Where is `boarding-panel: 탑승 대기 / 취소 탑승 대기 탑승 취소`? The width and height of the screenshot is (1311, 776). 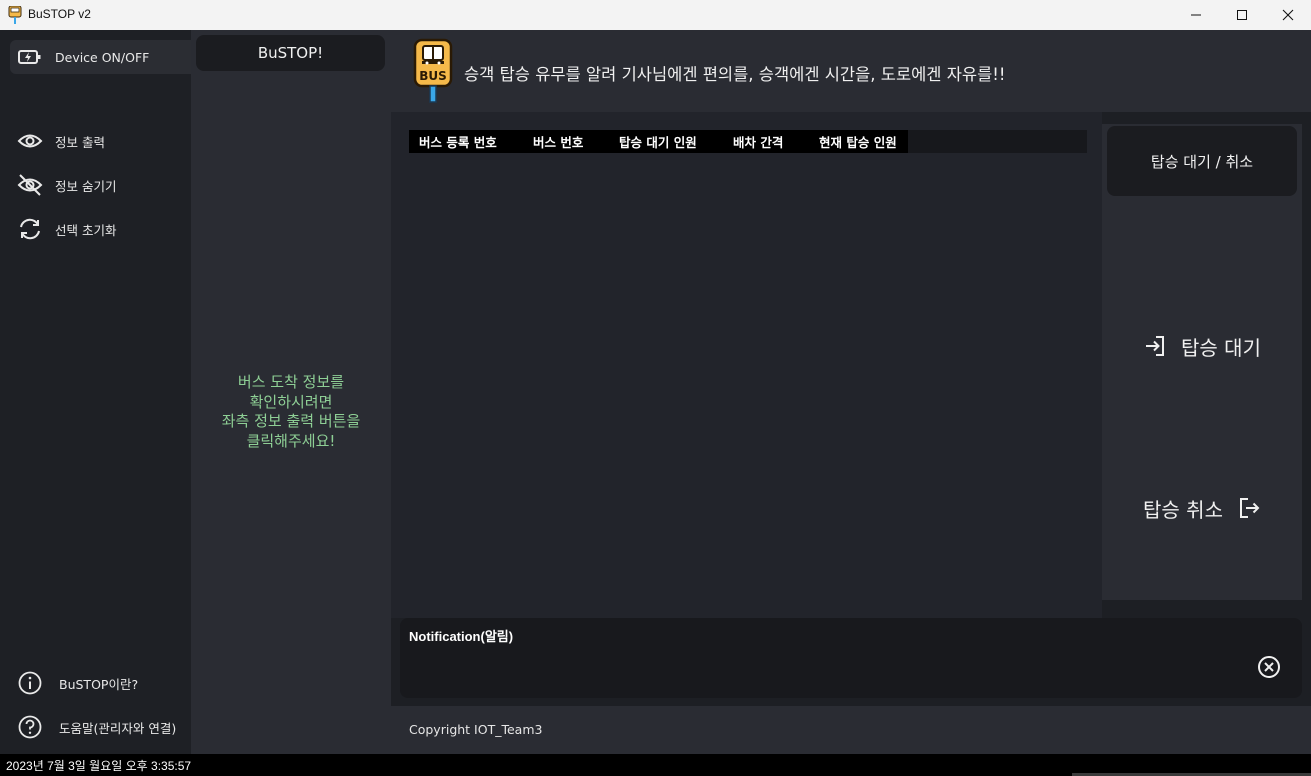 boarding-panel: 탑승 대기 / 취소 탑승 대기 탑승 취소 is located at coordinates (1202, 362).